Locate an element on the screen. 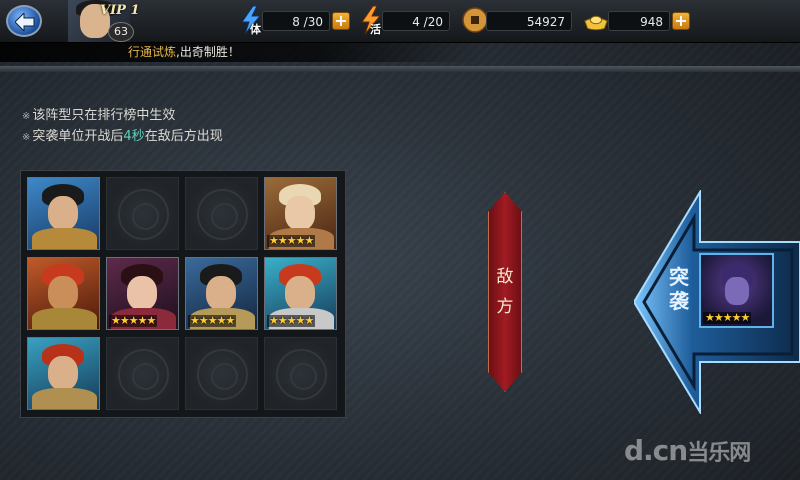 The image size is (800, 480). raid-char-1: 突 is located at coordinates (679, 277).